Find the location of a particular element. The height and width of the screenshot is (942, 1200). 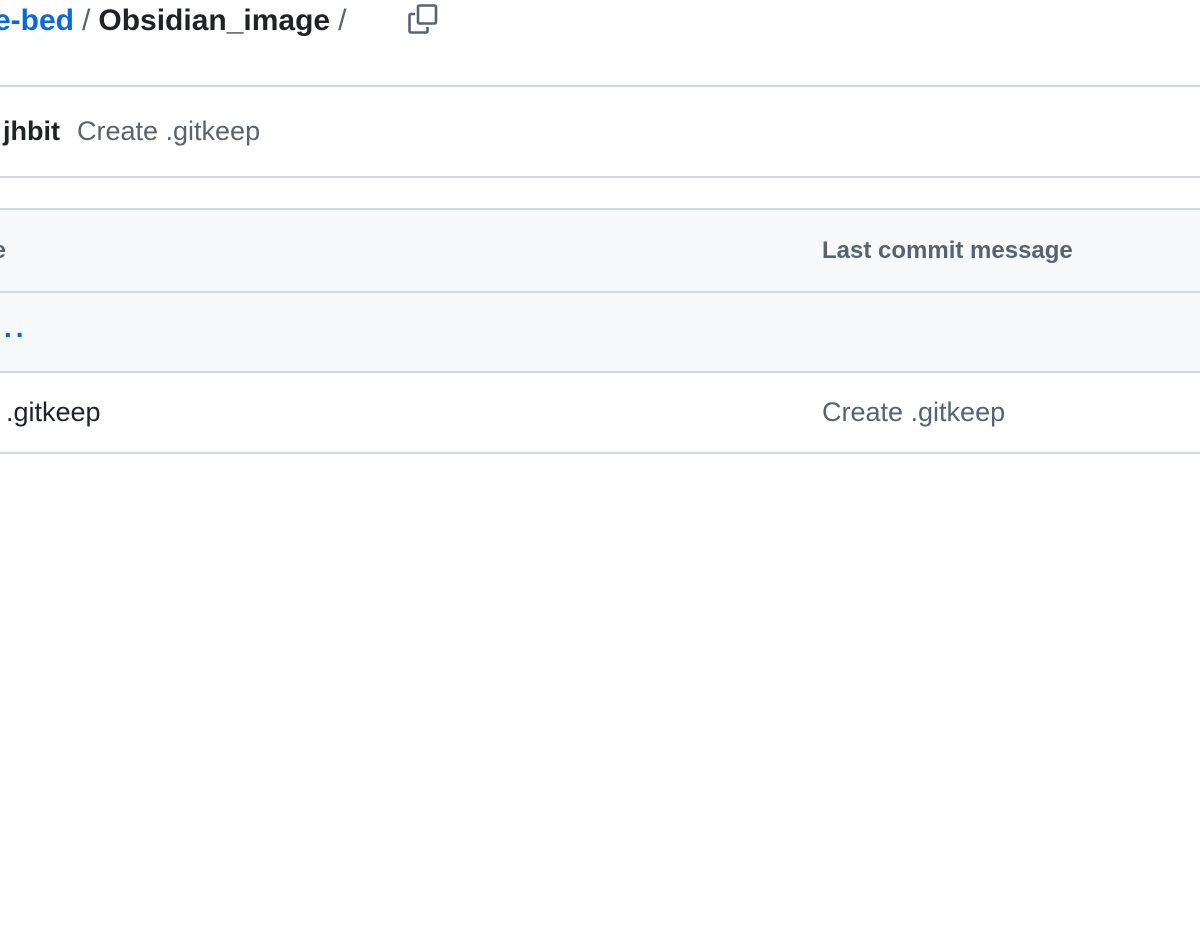

file-name-link: .gitkeep is located at coordinates (53, 412).